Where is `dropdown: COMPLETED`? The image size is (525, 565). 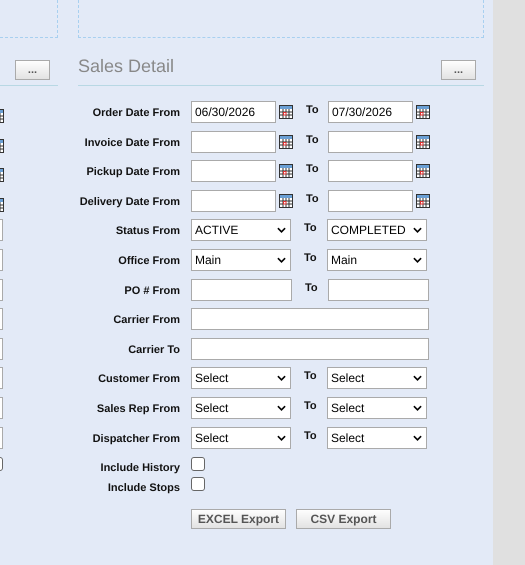
dropdown: COMPLETED is located at coordinates (377, 230).